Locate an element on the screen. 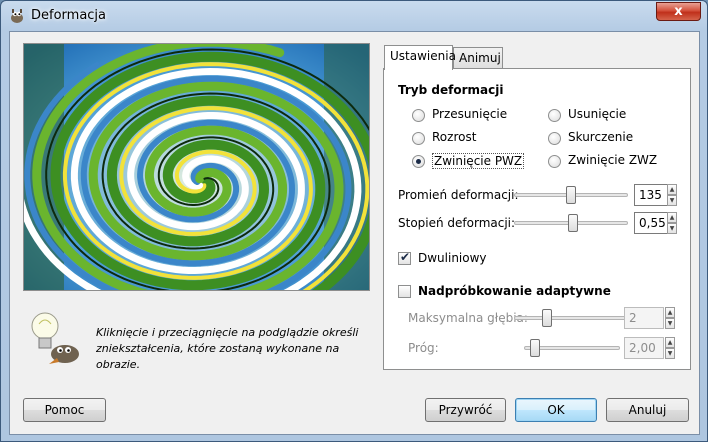  reset-button: Przywróć is located at coordinates (465, 410).